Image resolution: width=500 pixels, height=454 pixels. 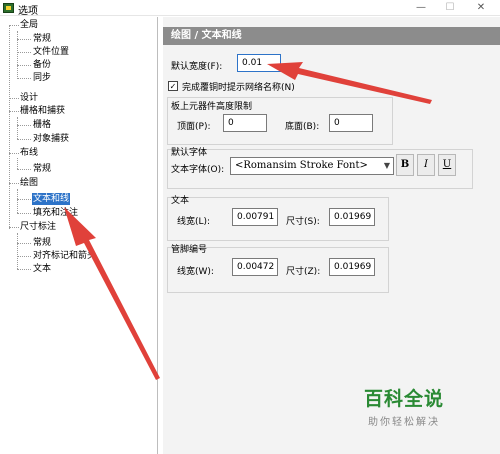 I want to click on tree-item-global: 全局, so click(x=29, y=25).